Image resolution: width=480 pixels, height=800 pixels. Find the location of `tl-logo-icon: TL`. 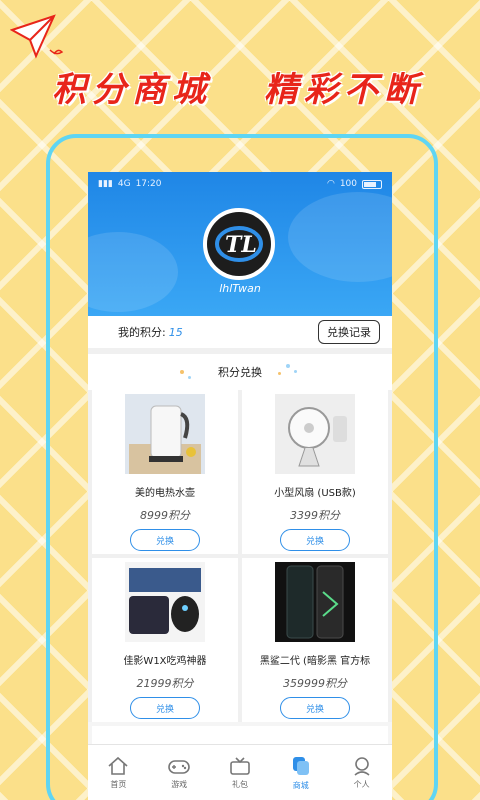

tl-logo-icon: TL is located at coordinates (239, 244).